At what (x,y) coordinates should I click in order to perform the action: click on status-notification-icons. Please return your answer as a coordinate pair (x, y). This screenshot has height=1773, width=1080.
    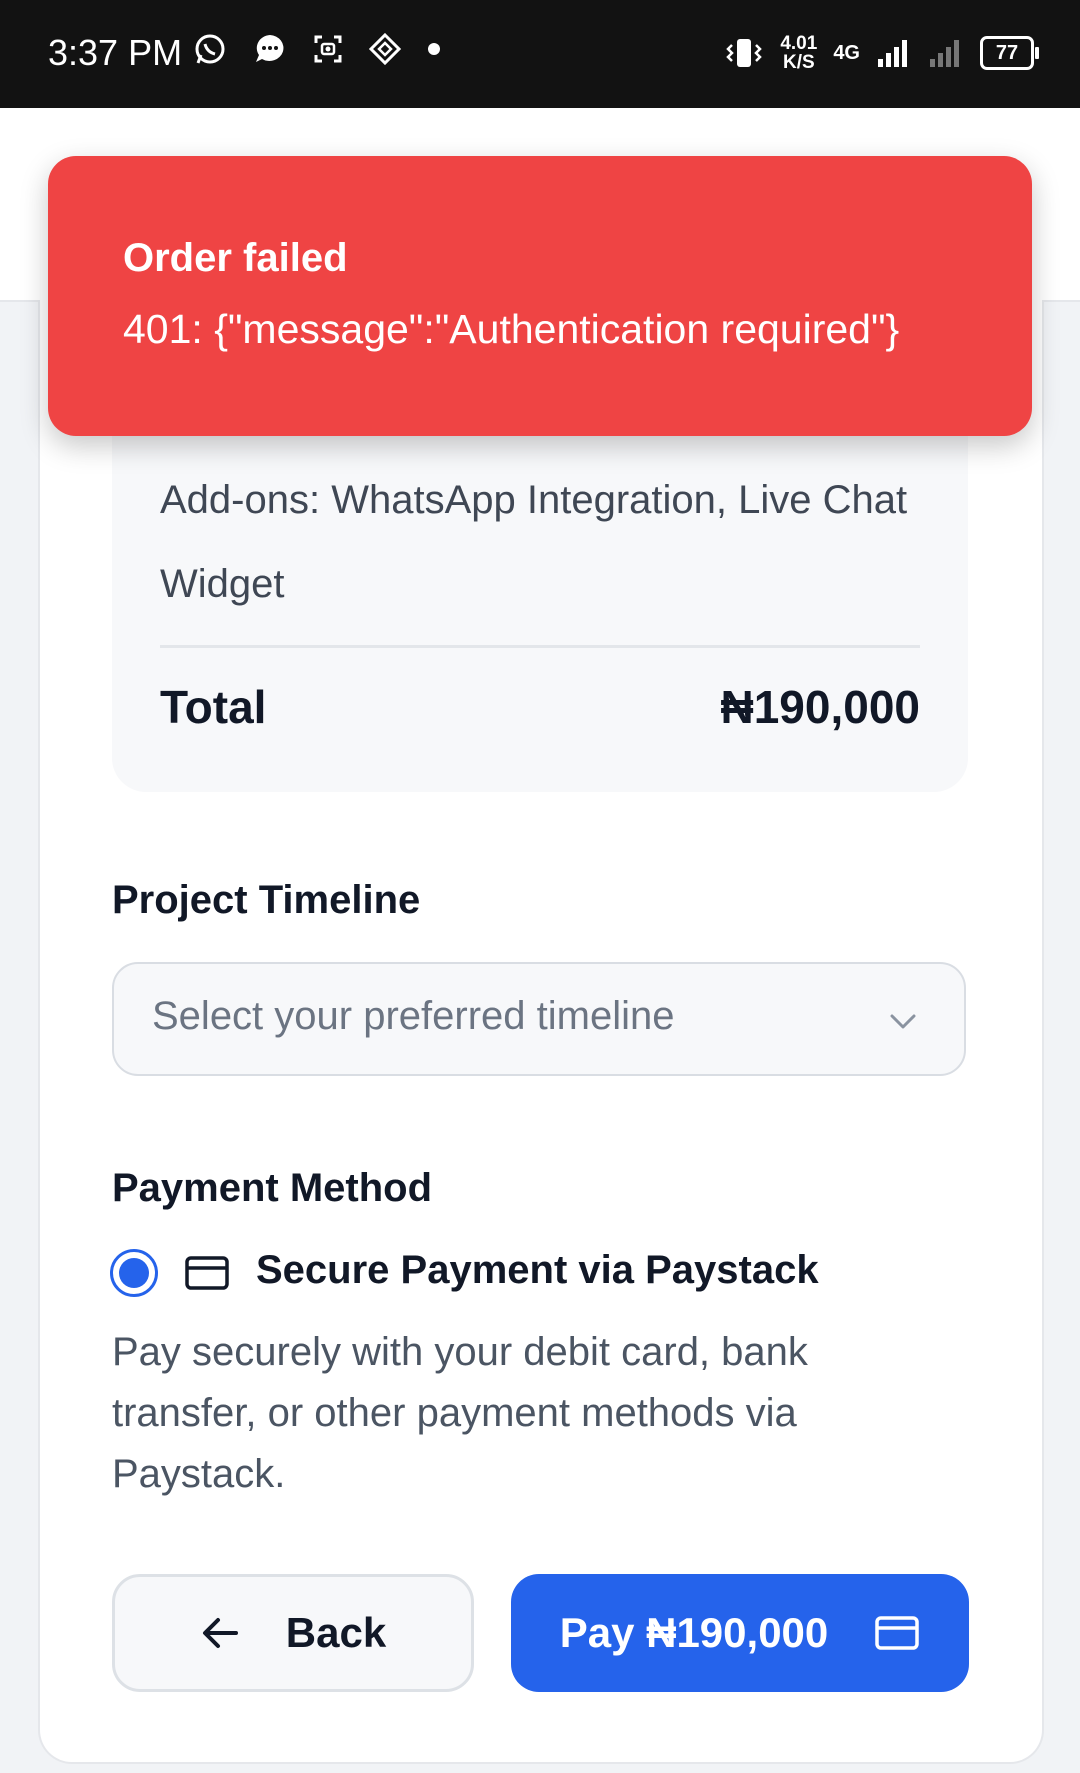
    Looking at the image, I should click on (317, 49).